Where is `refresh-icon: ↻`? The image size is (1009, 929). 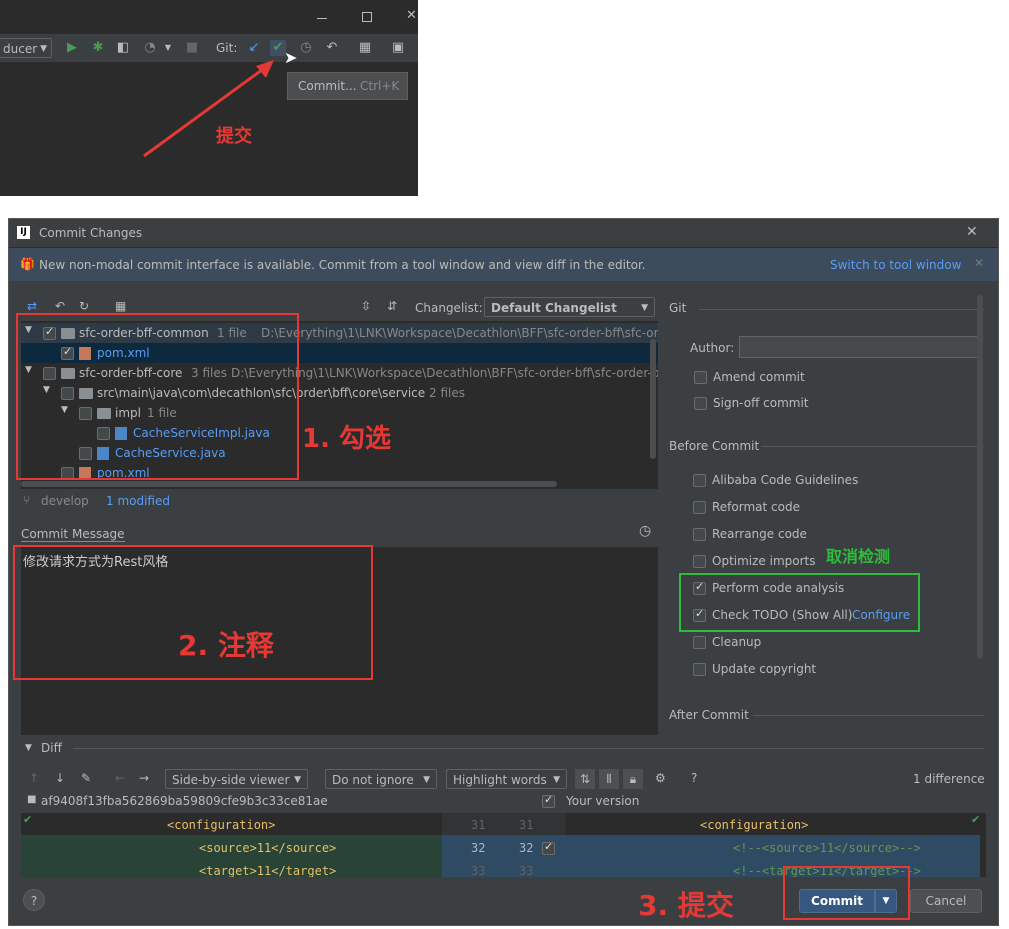 refresh-icon: ↻ is located at coordinates (84, 306).